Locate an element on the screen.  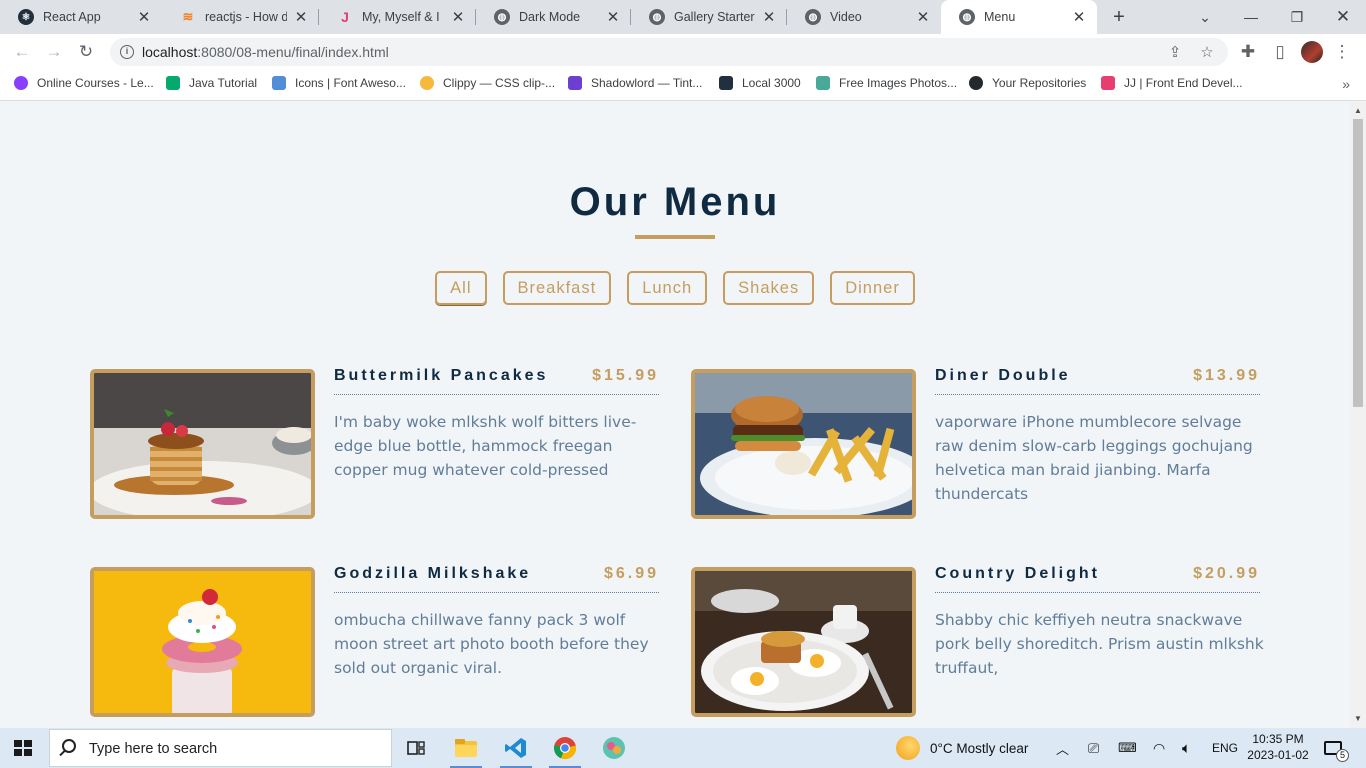
show-hidden-icons-icon: ︿ is located at coordinates (1062, 748).